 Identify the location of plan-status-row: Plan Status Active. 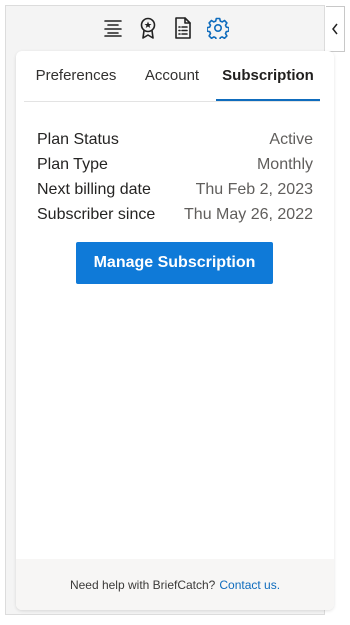
(175, 139).